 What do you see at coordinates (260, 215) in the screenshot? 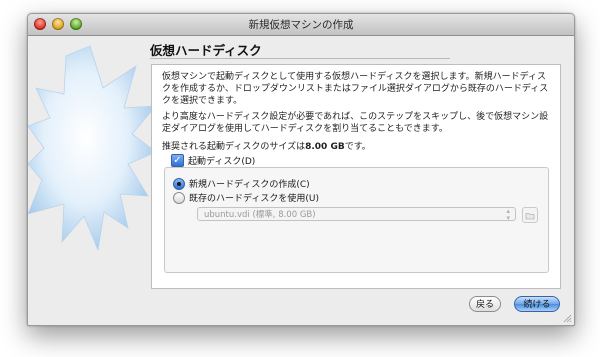
I see `existing-disk-value: ubuntu.vdi (標準, 8.00 GB)` at bounding box center [260, 215].